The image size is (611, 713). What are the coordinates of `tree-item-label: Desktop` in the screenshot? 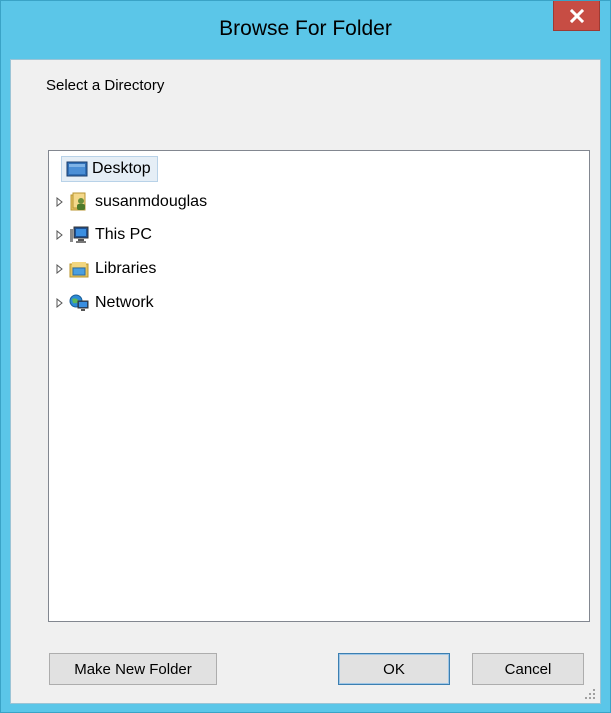 It's located at (121, 168).